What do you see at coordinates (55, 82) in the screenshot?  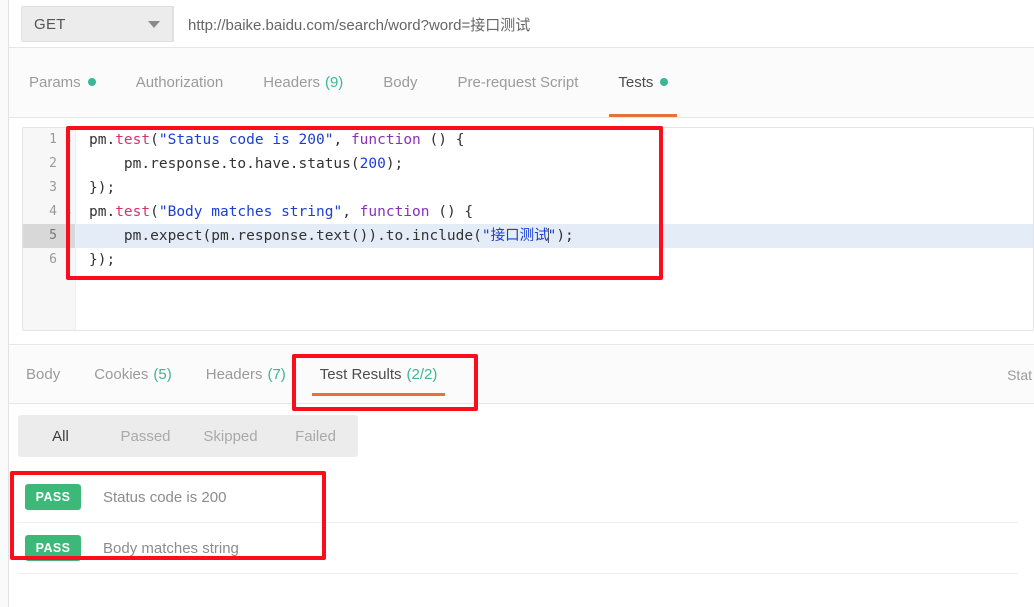 I see `request-tab-label: Params` at bounding box center [55, 82].